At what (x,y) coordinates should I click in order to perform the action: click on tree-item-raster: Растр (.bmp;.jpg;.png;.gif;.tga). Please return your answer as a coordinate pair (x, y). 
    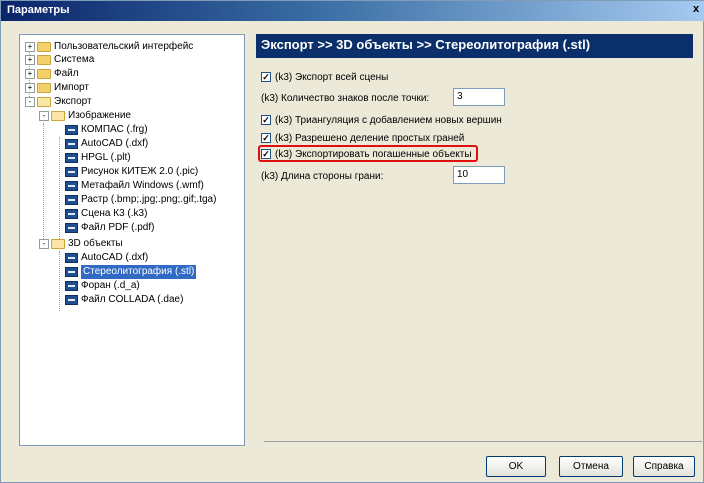
    Looking at the image, I should click on (140, 200).